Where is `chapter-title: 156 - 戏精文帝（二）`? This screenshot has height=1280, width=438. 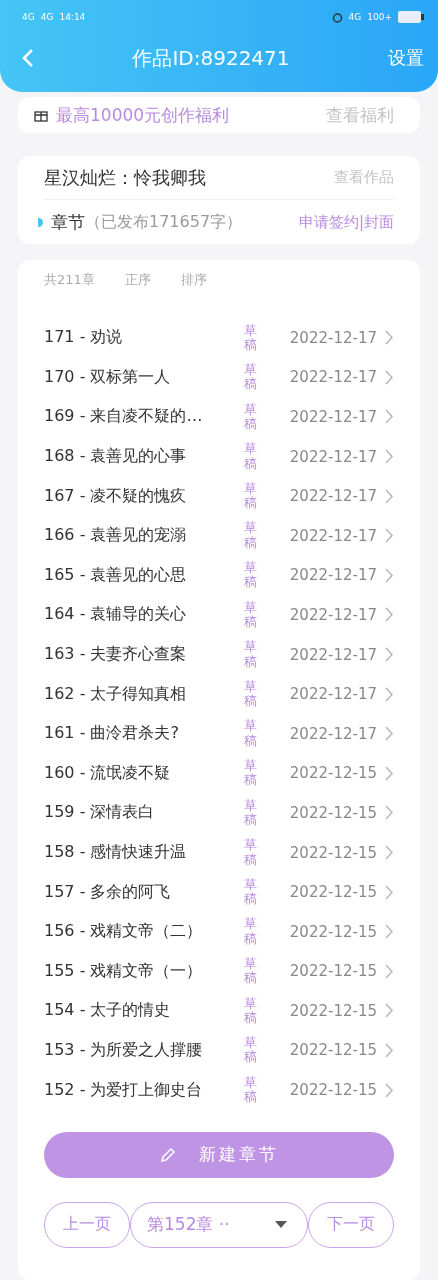 chapter-title: 156 - 戏精文帝（二） is located at coordinates (124, 932).